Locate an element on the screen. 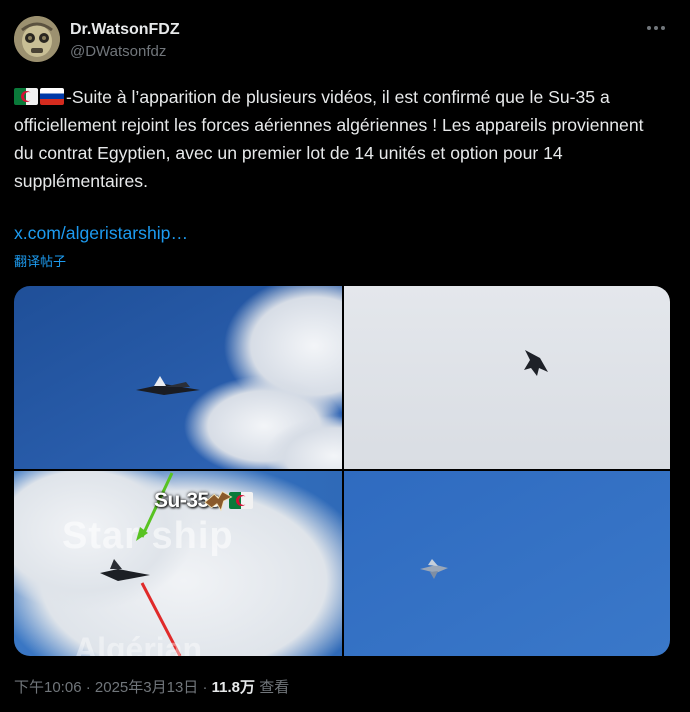 The height and width of the screenshot is (712, 690). russia-flag-icon is located at coordinates (52, 96).